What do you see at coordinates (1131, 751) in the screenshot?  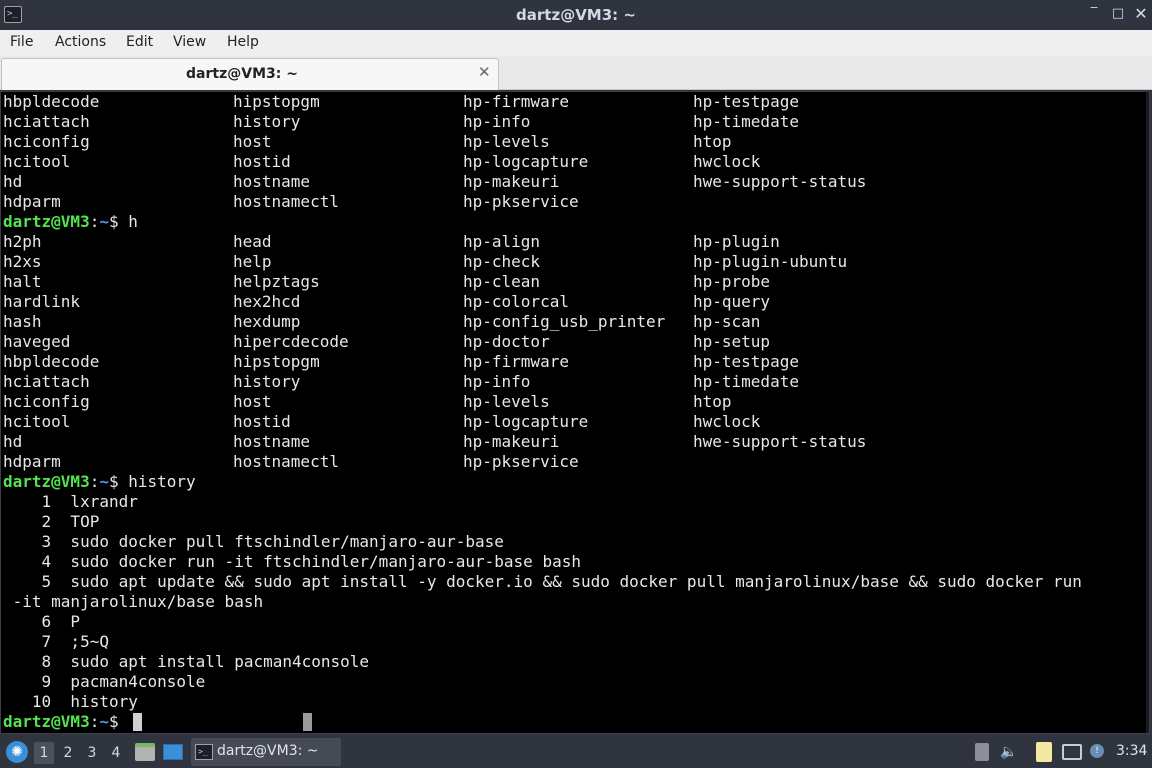 I see `clock: 3:34` at bounding box center [1131, 751].